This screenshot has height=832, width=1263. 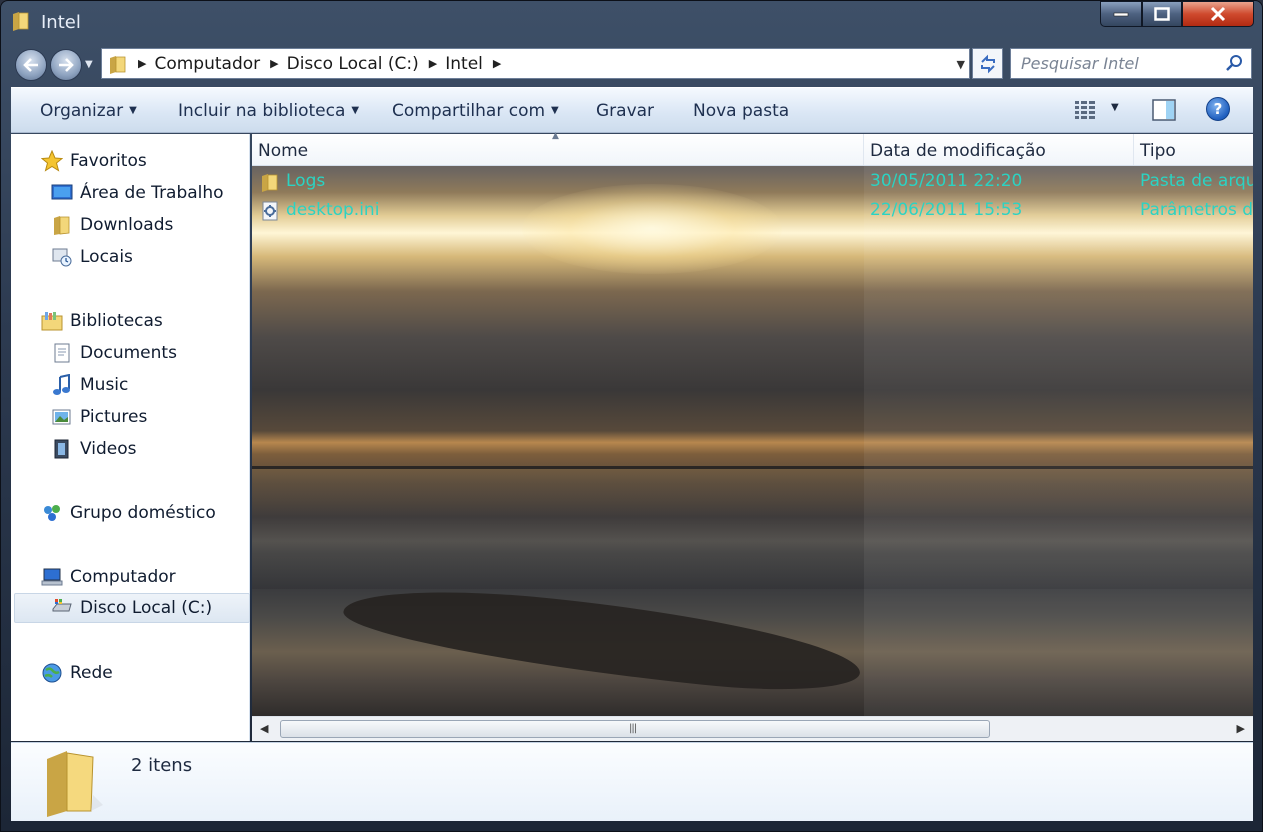 I want to click on new-folder-button: Nova pasta, so click(x=741, y=111).